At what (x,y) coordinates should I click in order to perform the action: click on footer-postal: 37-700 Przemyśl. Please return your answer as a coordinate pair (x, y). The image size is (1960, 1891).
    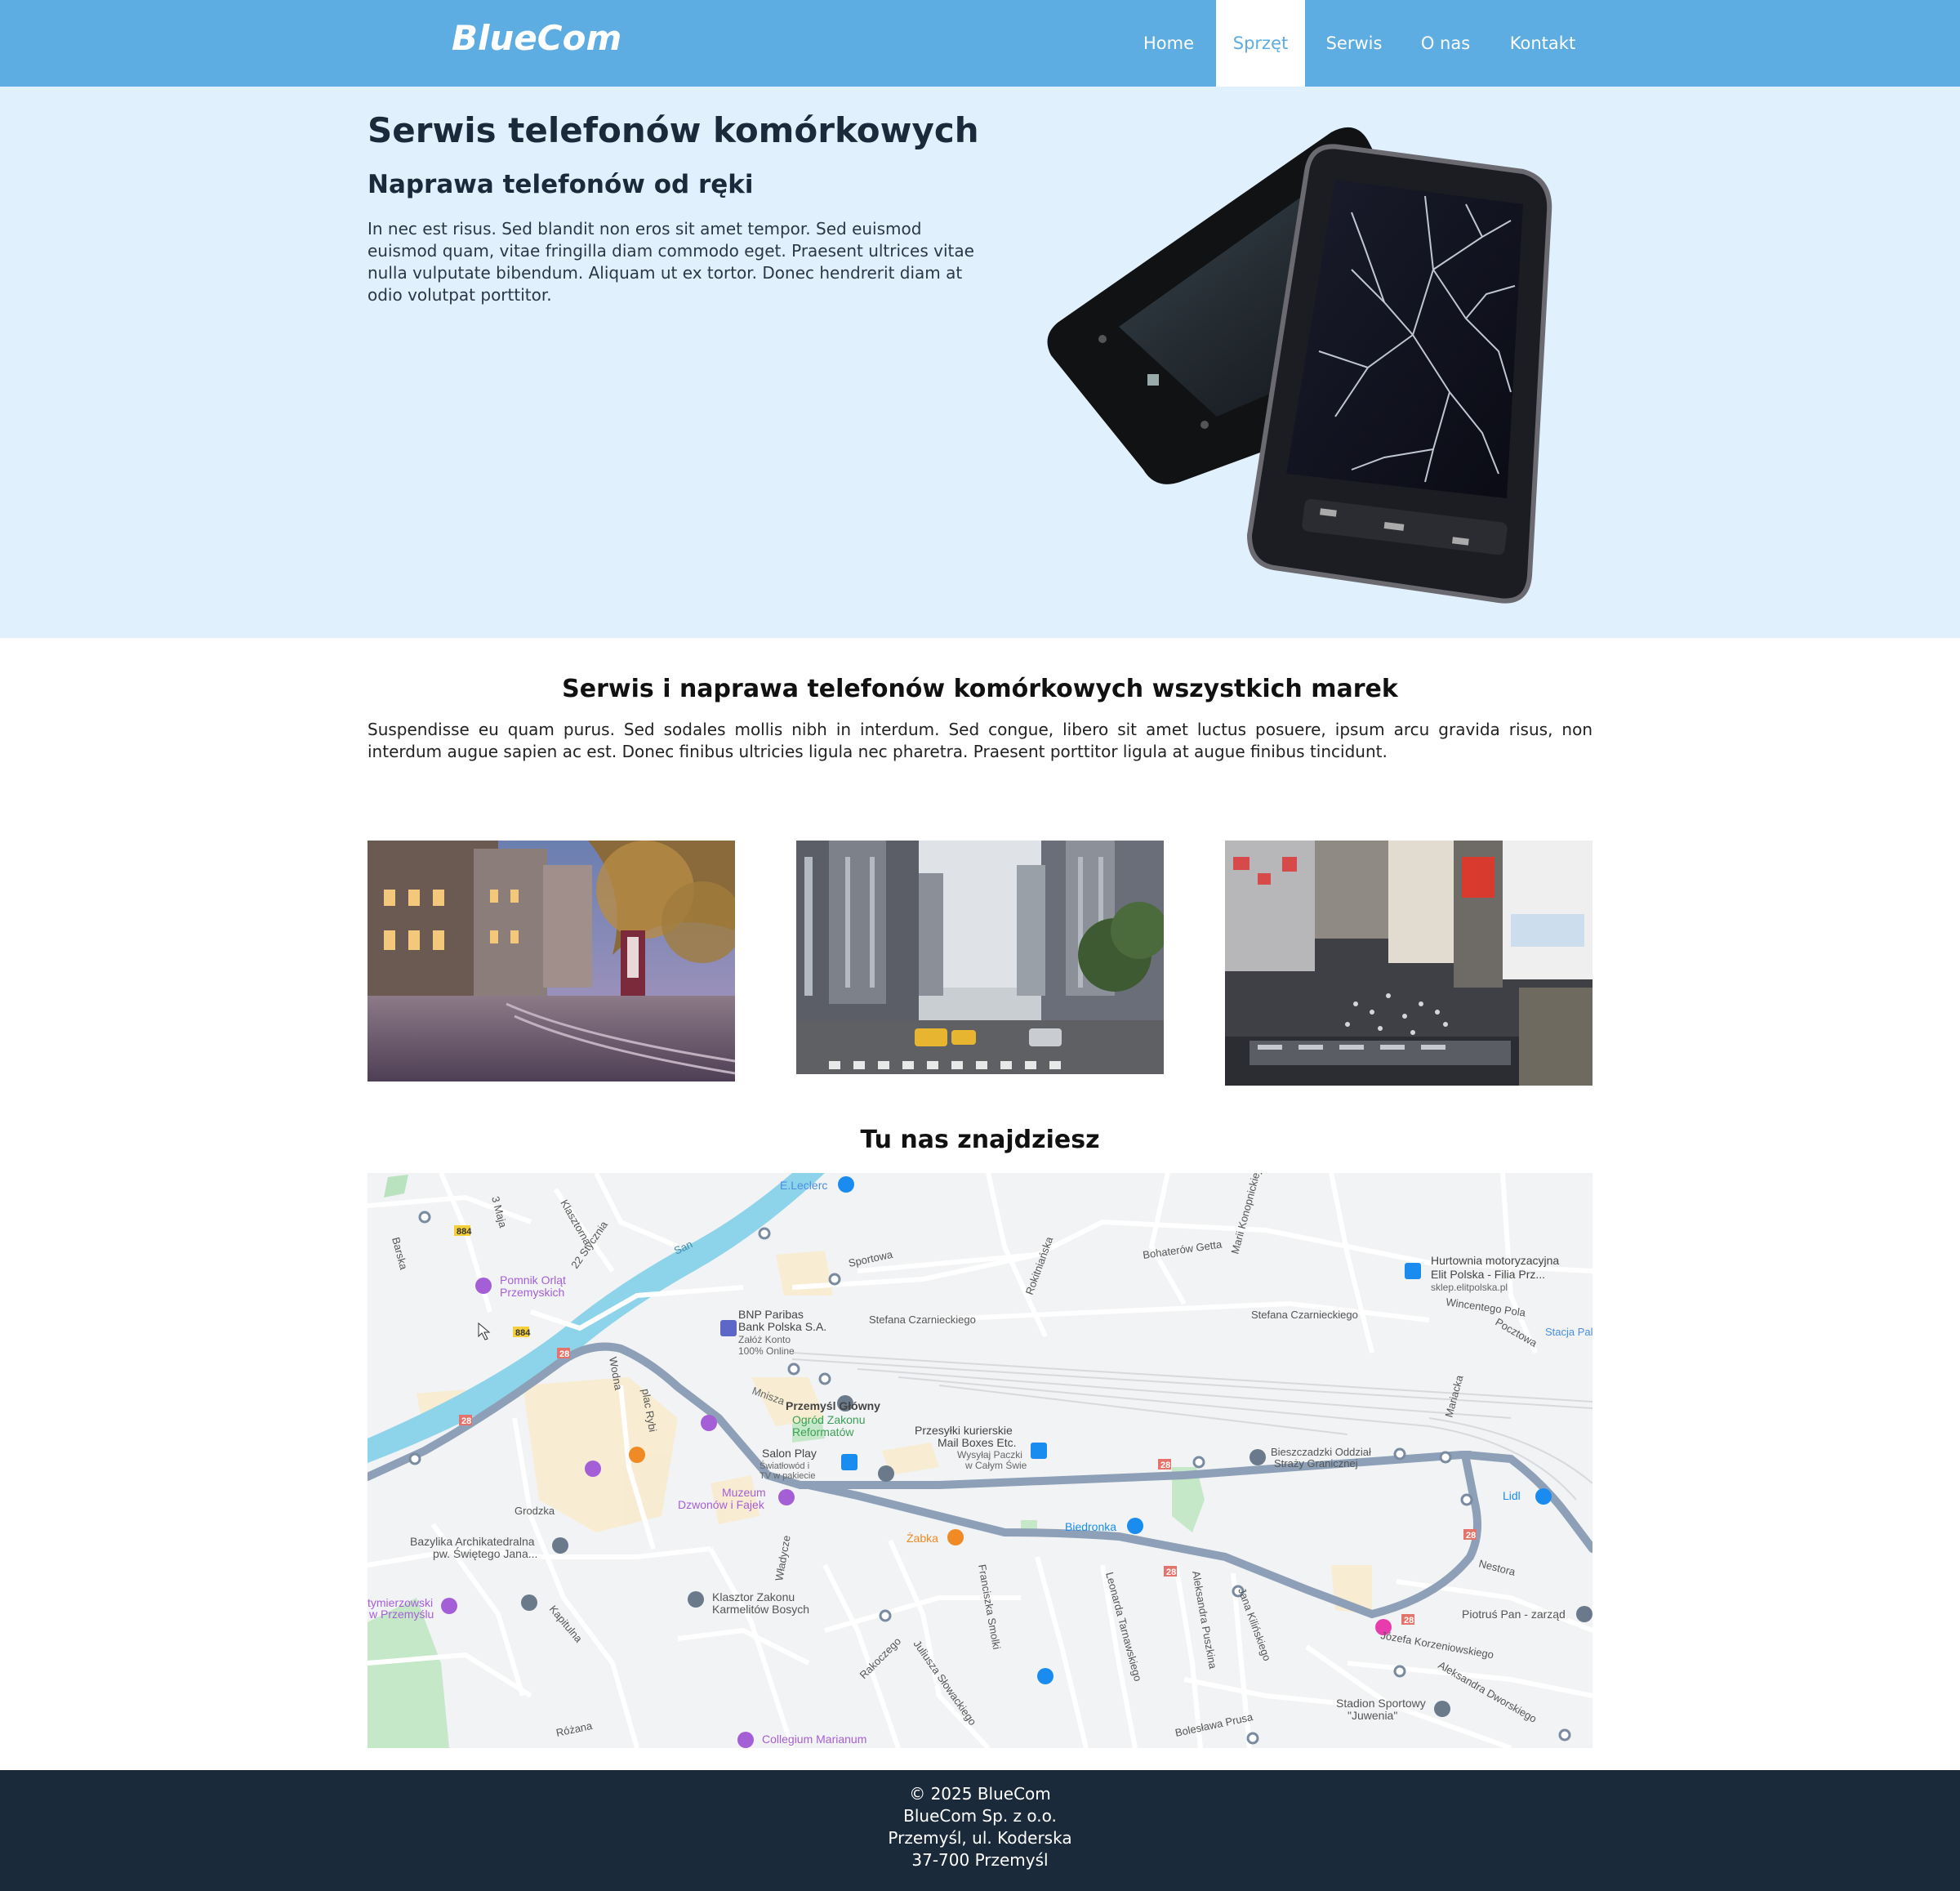
    Looking at the image, I should click on (980, 1860).